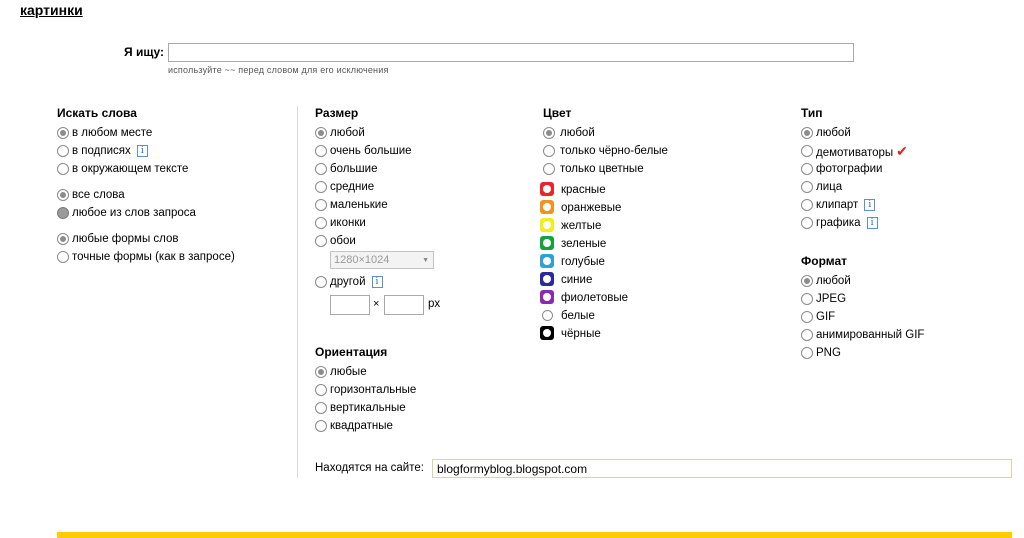 The width and height of the screenshot is (1024, 538). What do you see at coordinates (351, 352) in the screenshot?
I see `orientation-heading: Ориентация` at bounding box center [351, 352].